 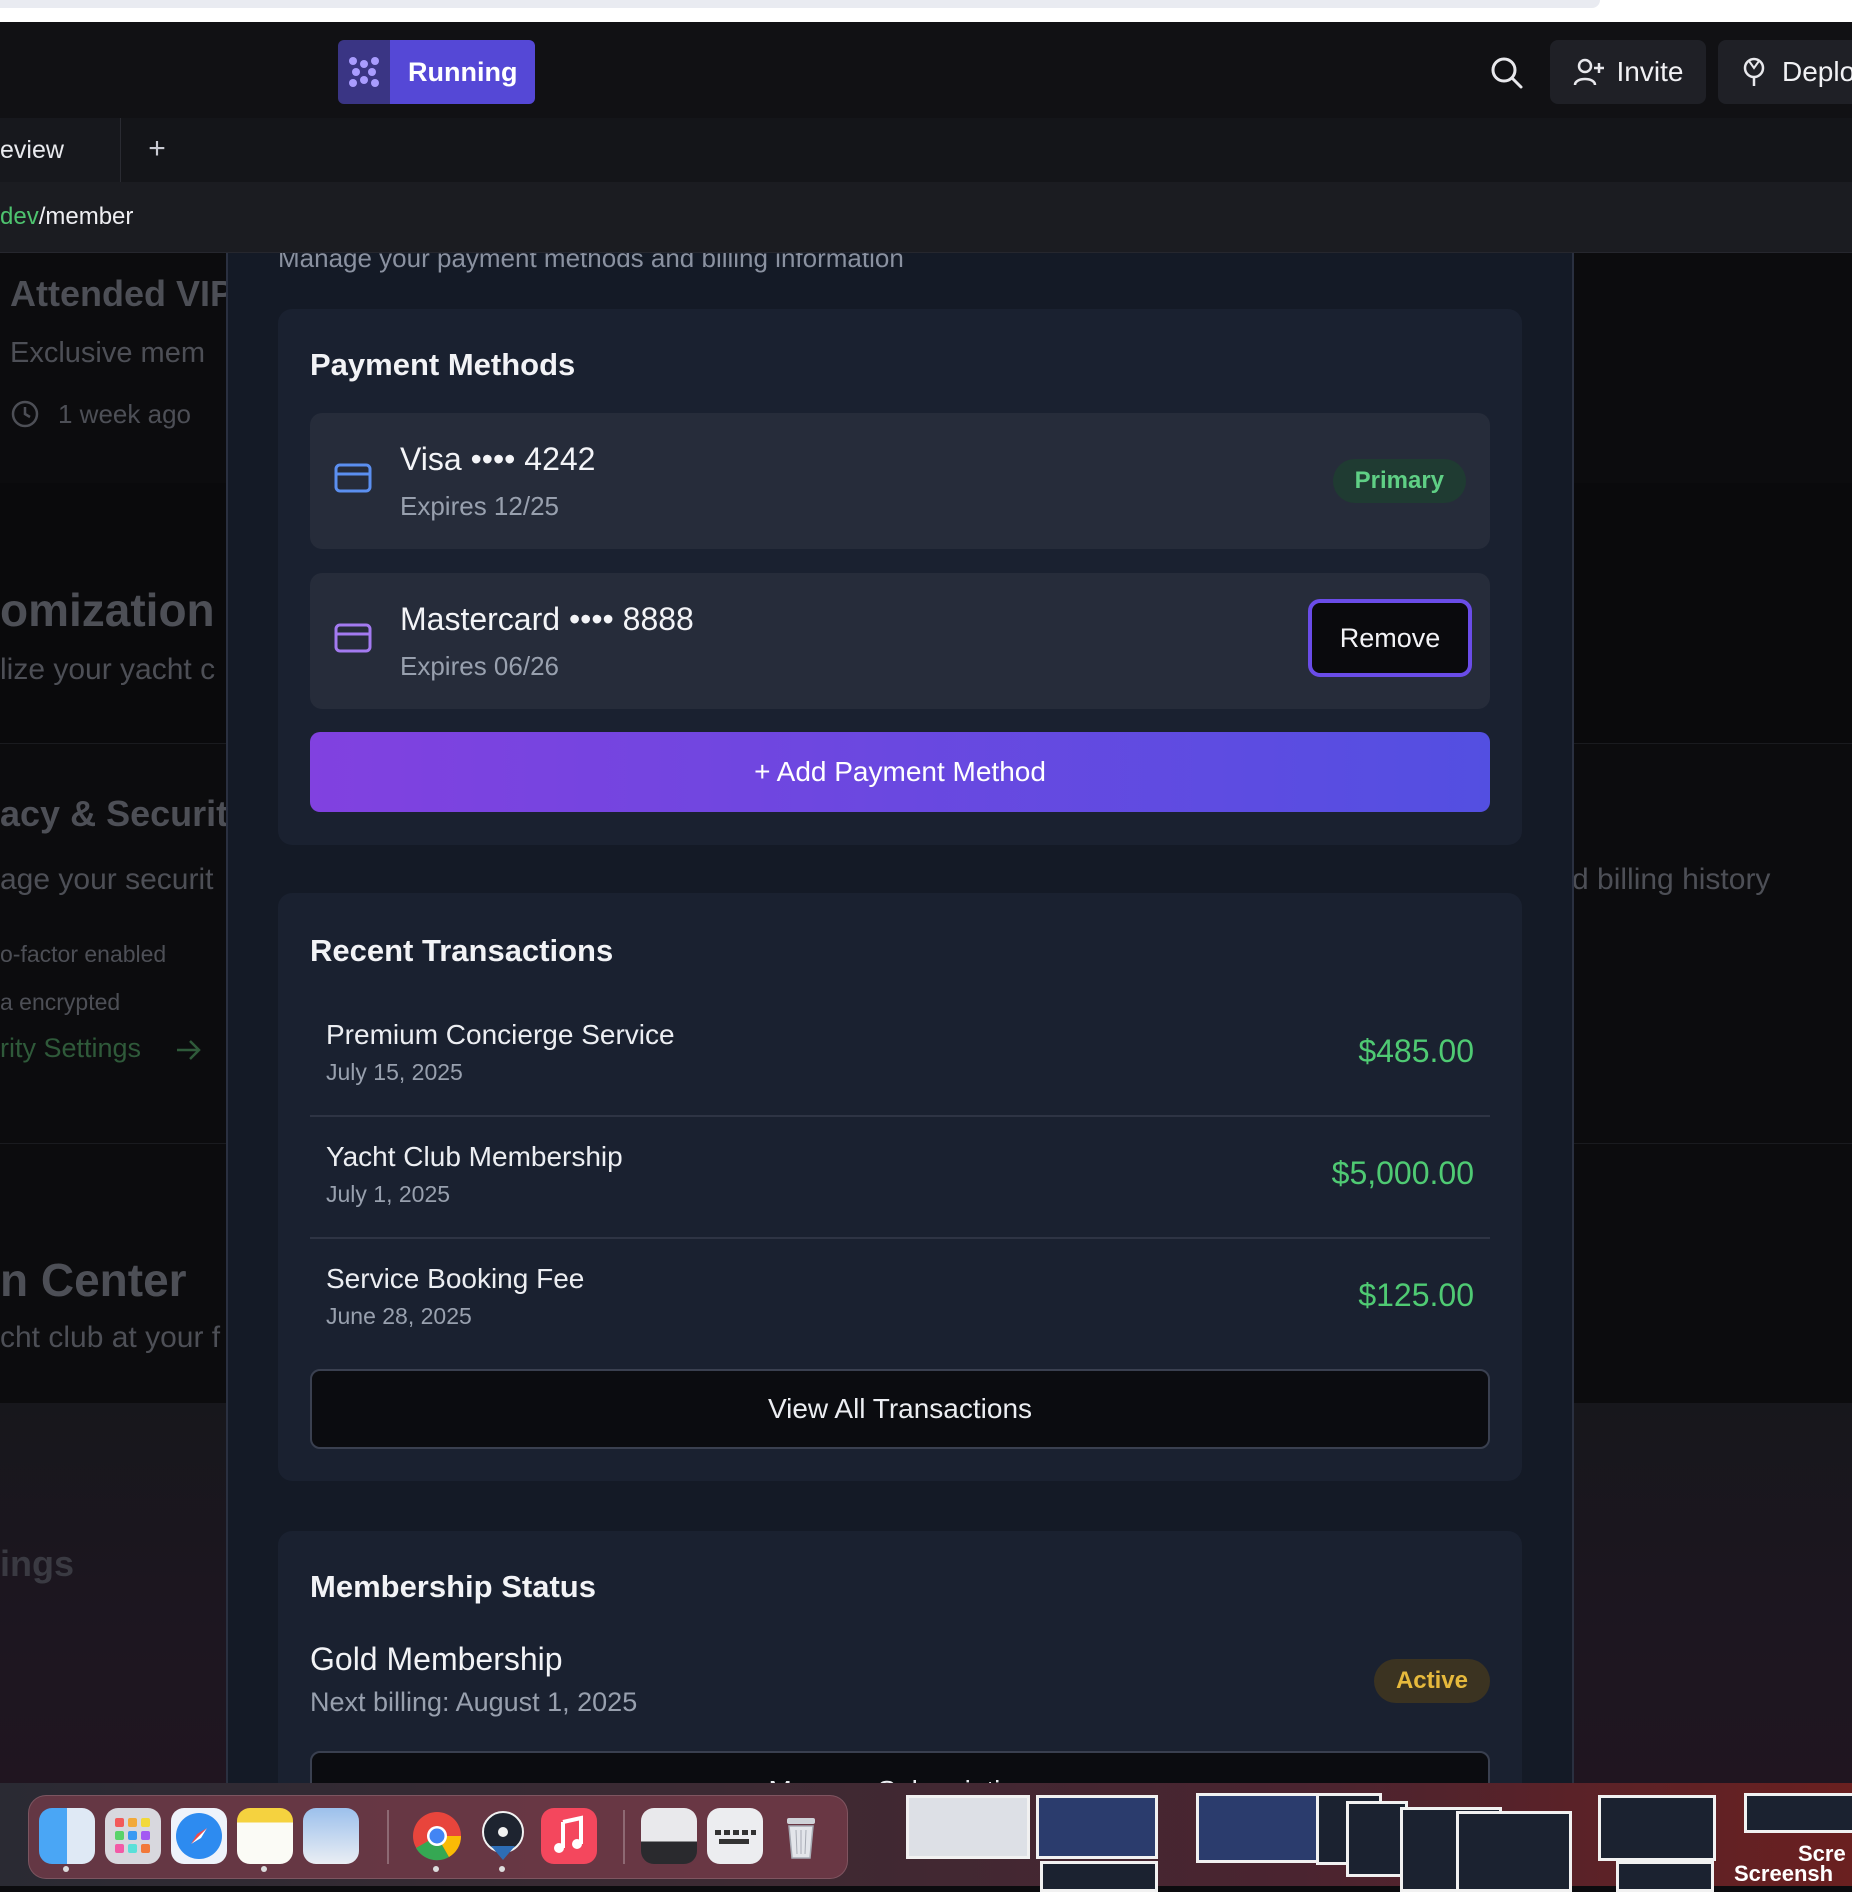 I want to click on deploy-button: Deplo, so click(x=1785, y=72).